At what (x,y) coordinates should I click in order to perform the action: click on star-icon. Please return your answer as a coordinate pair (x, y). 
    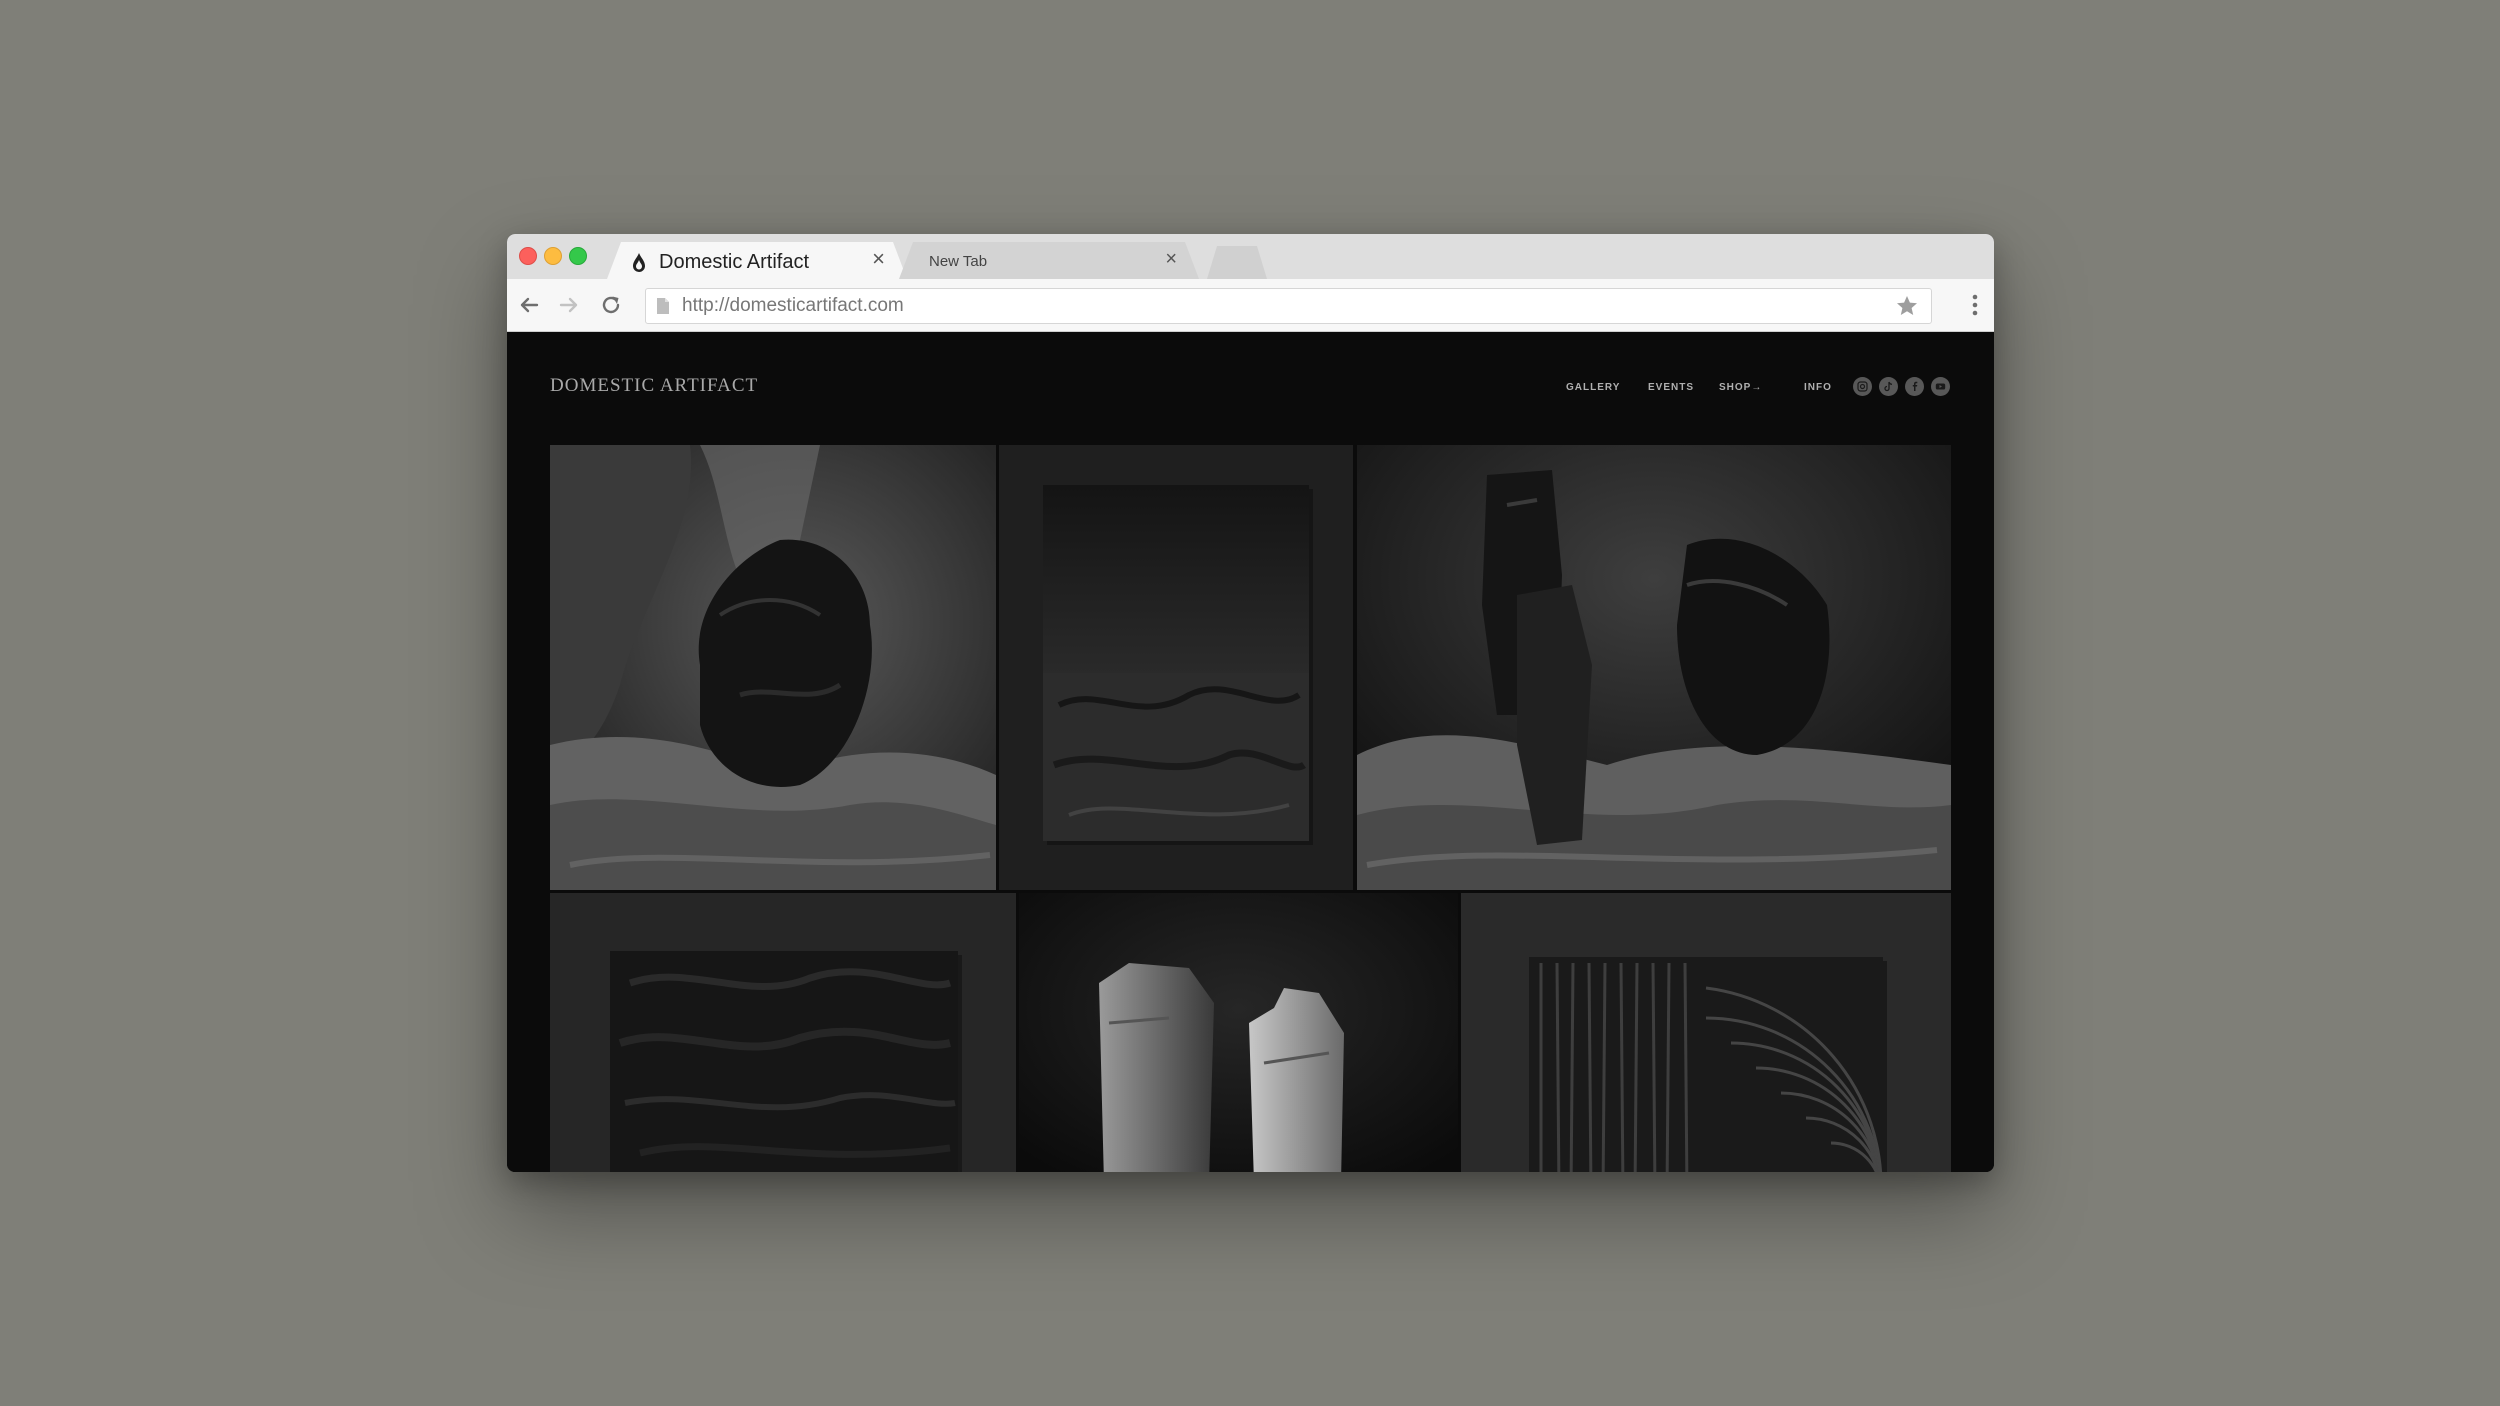
    Looking at the image, I should click on (1907, 308).